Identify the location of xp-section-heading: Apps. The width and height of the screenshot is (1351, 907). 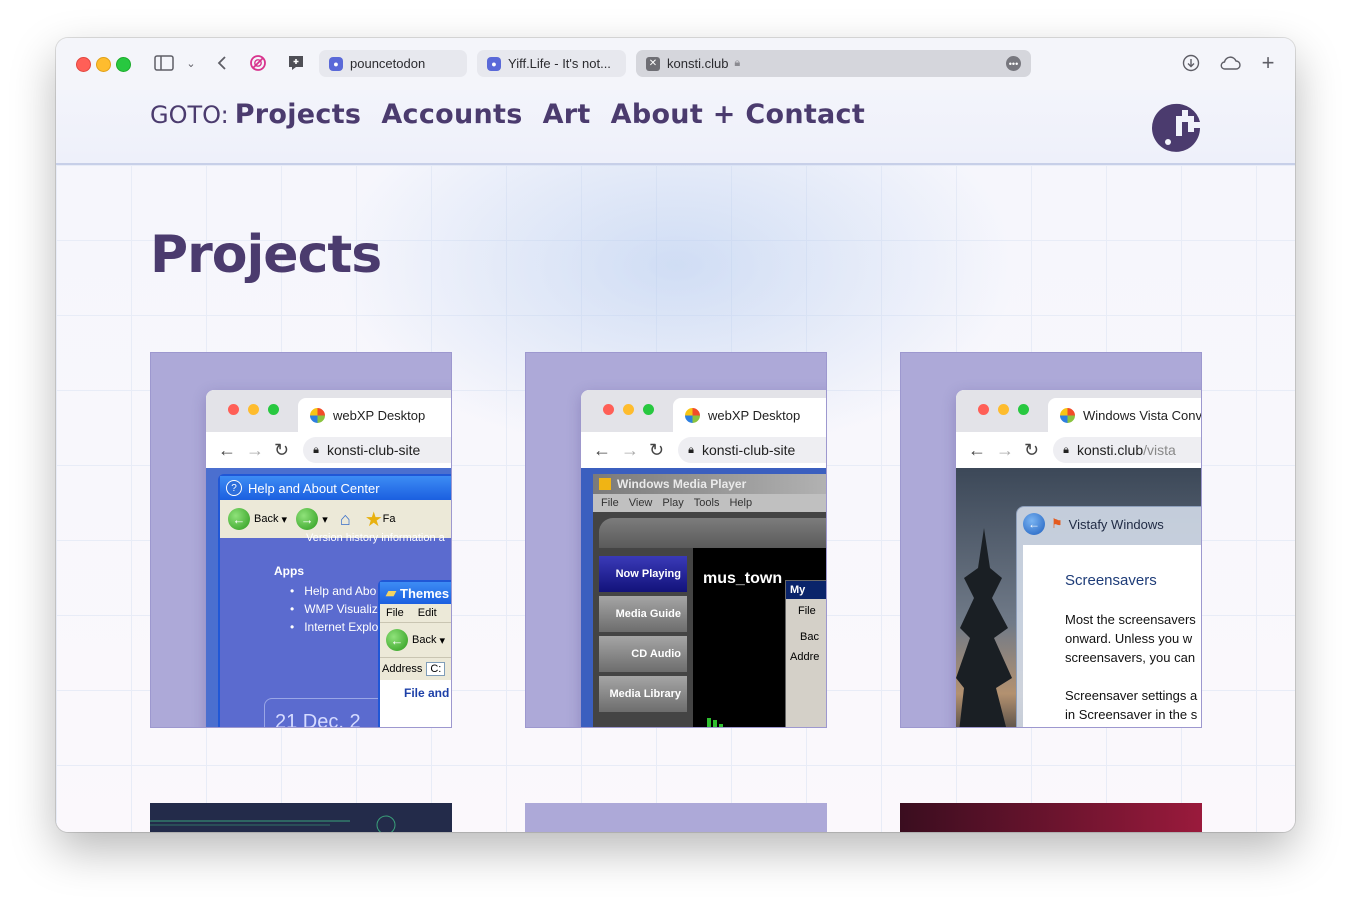
(289, 571).